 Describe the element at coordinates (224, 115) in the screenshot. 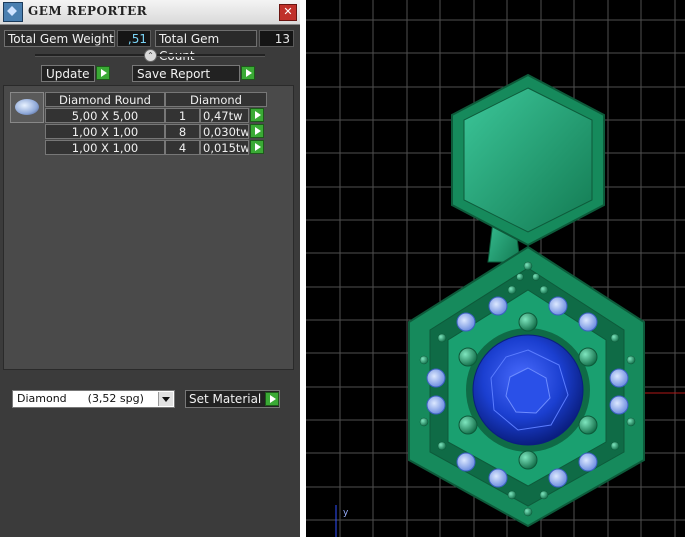

I see `row-weight: 0,47tw` at that location.